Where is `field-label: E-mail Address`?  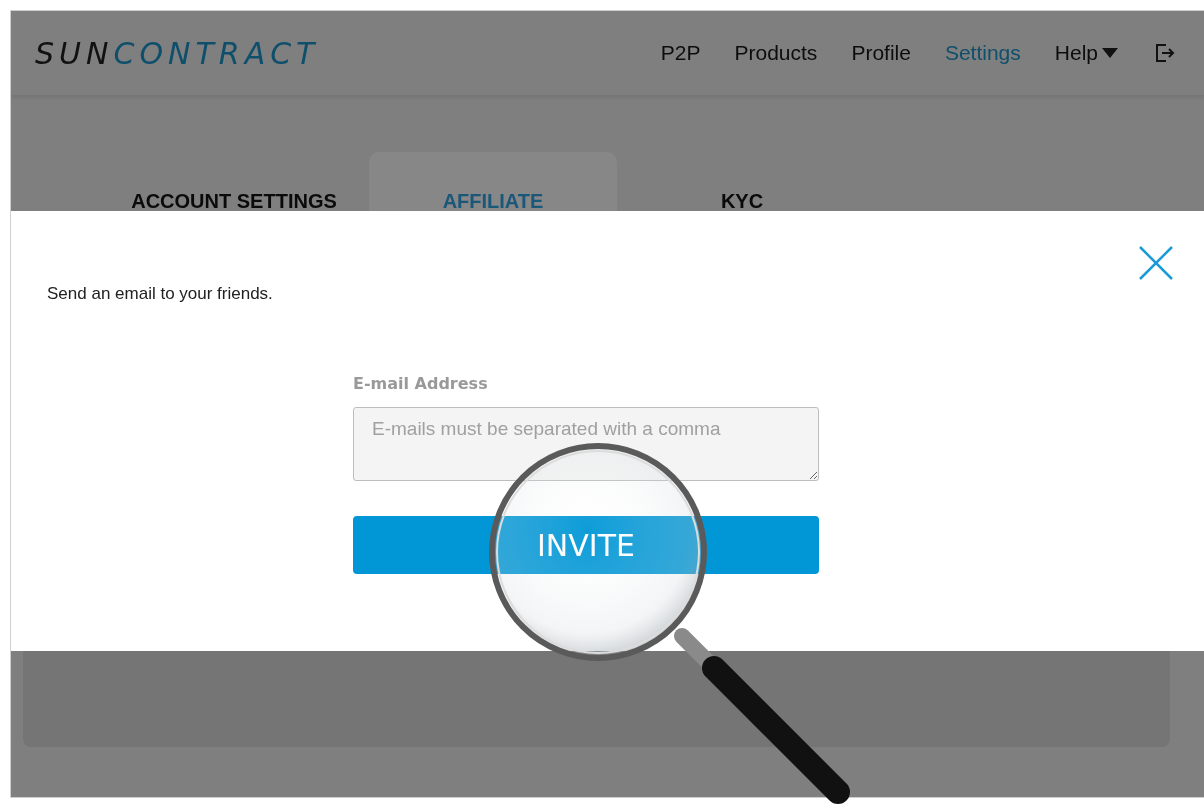 field-label: E-mail Address is located at coordinates (421, 383).